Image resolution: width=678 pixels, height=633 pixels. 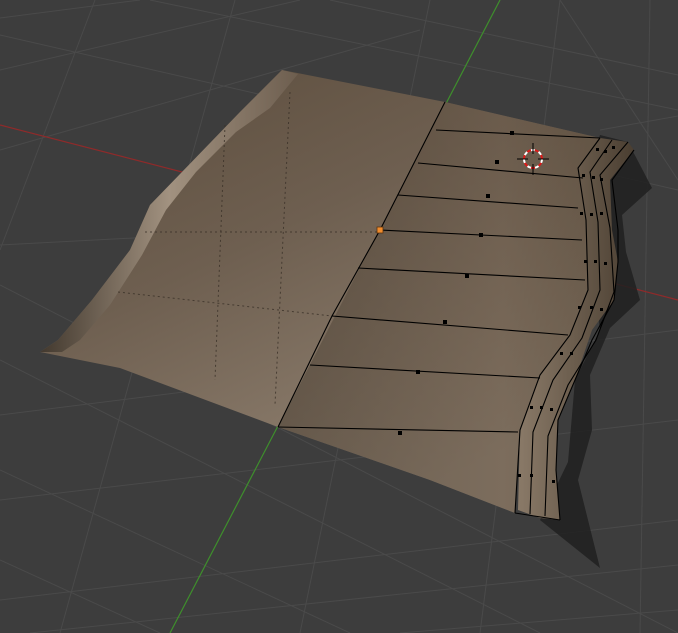 What do you see at coordinates (380, 230) in the screenshot?
I see `active-vertex` at bounding box center [380, 230].